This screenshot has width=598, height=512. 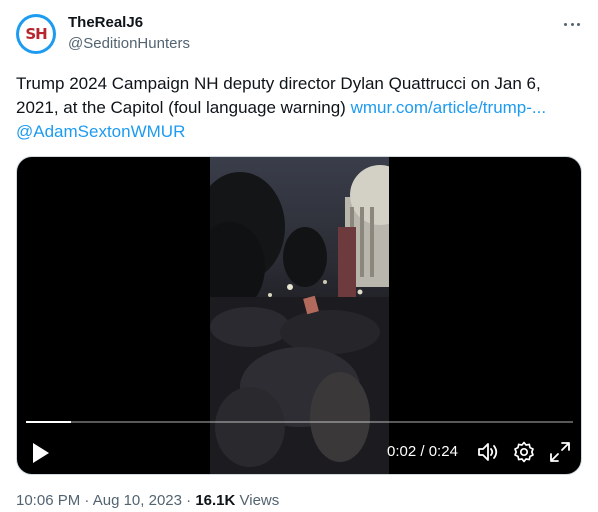 What do you see at coordinates (443, 451) in the screenshot?
I see `total-duration: 0:24` at bounding box center [443, 451].